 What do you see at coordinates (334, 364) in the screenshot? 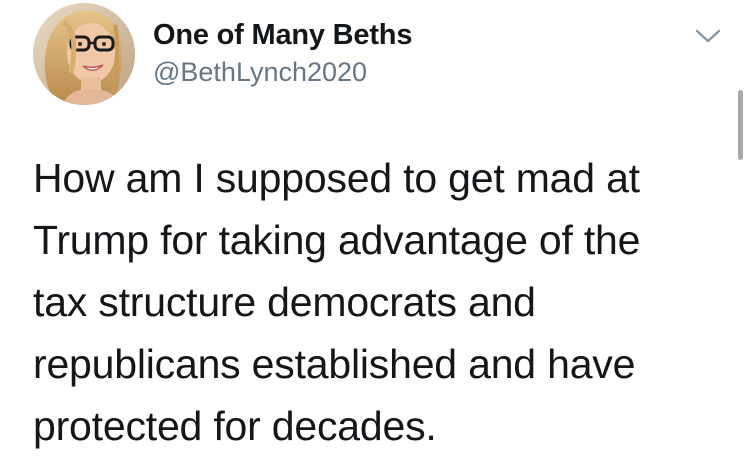
I see `tweet-text-line: republicans established and have` at bounding box center [334, 364].